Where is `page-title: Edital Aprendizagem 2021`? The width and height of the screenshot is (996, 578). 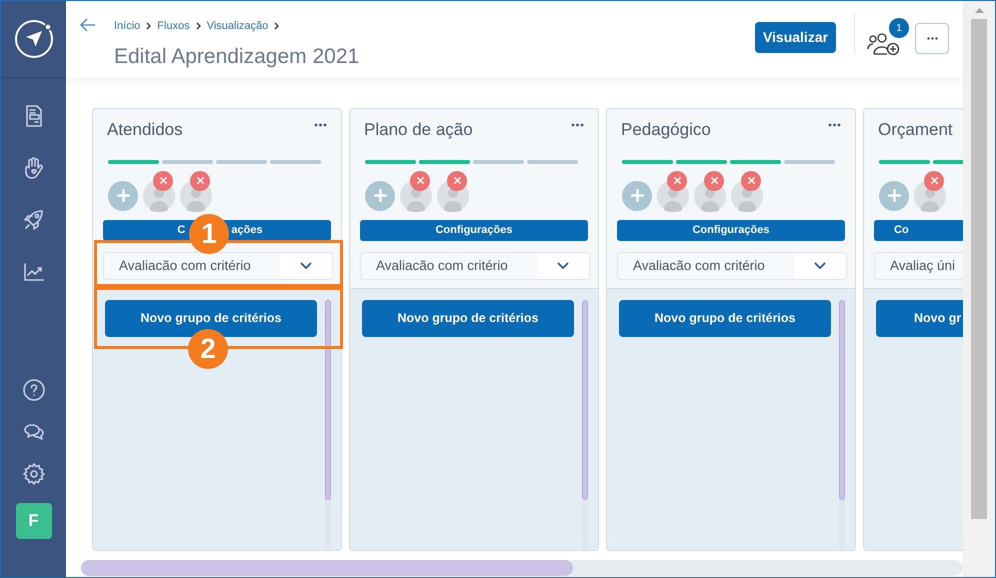 page-title: Edital Aprendizagem 2021 is located at coordinates (237, 57).